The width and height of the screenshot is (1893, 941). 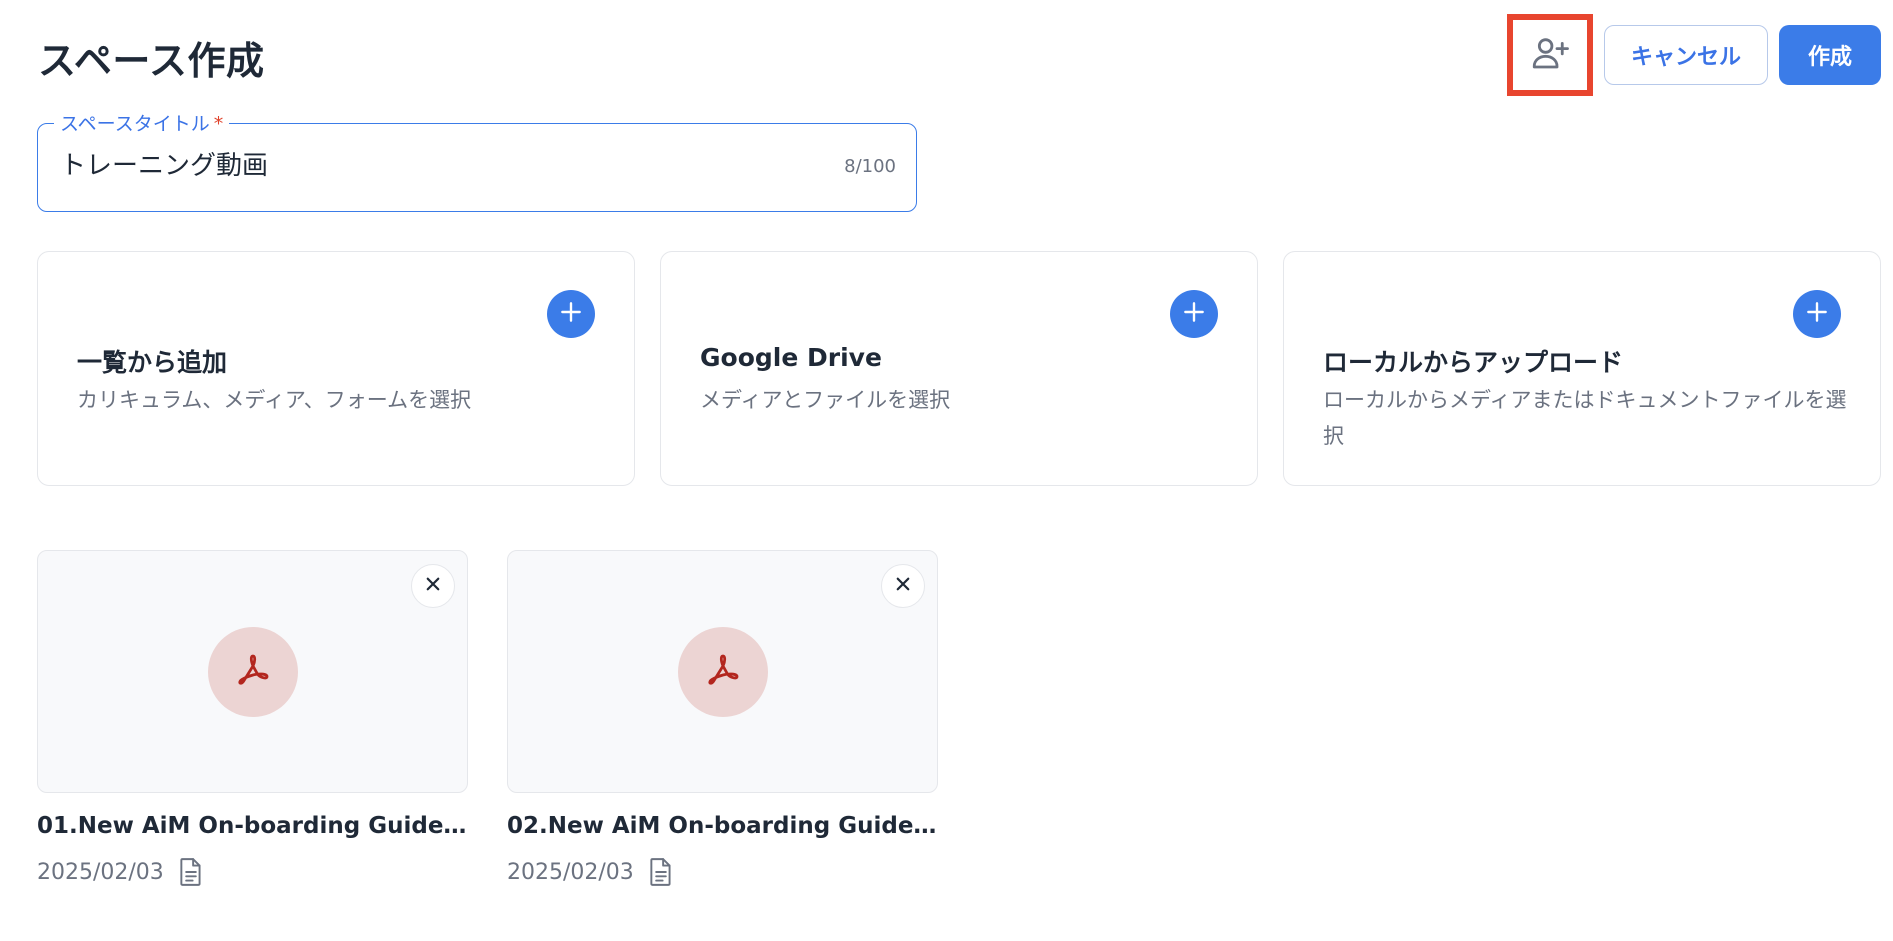 What do you see at coordinates (152, 362) in the screenshot?
I see `card-title: 一覧から追加` at bounding box center [152, 362].